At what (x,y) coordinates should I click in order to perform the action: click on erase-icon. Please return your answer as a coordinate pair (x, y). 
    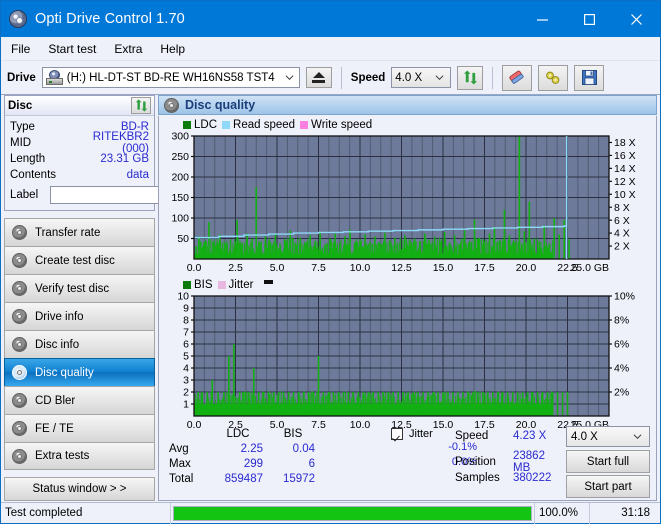
    Looking at the image, I should click on (516, 77).